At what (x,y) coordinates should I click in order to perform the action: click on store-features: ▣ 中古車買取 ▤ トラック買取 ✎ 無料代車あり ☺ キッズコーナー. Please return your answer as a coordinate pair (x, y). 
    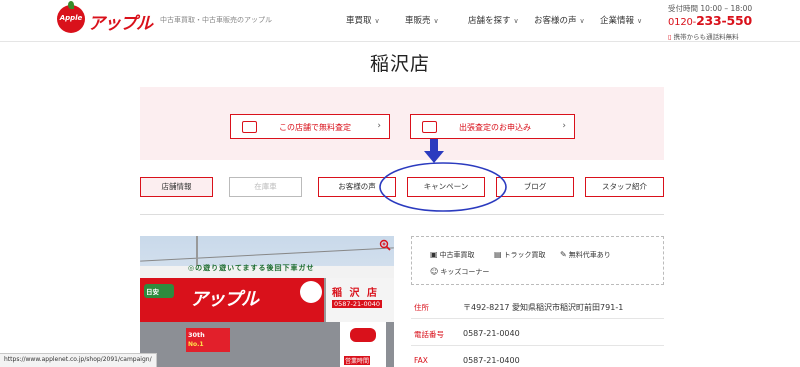
    Looking at the image, I should click on (537, 260).